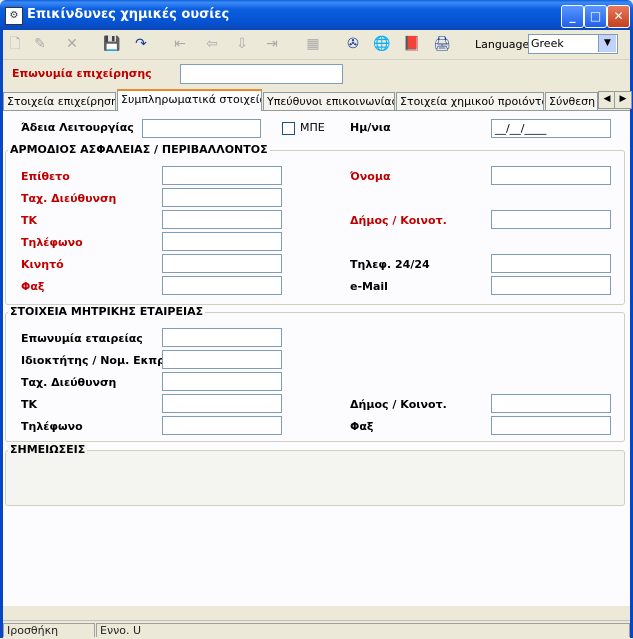  Describe the element at coordinates (222, 381) in the screenshot. I see `parent-address-field` at that location.